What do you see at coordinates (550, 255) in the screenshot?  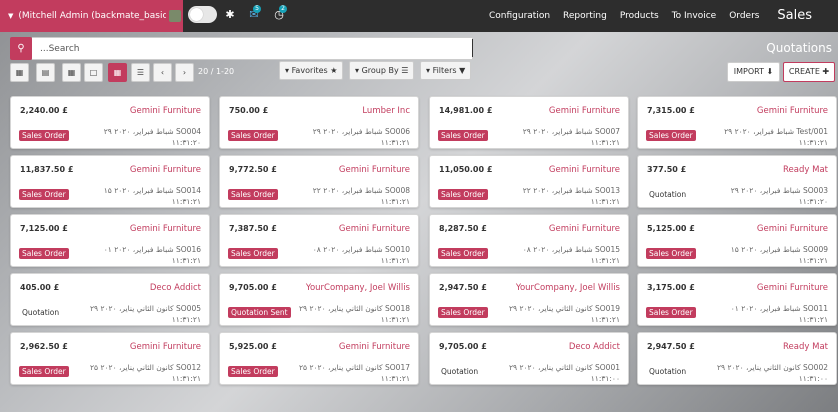 I see `card-meta: ۰۸ شباط فبراير، ۲۰۲۰ SO015 ۱۱:۳۱:۲۱` at bounding box center [550, 255].